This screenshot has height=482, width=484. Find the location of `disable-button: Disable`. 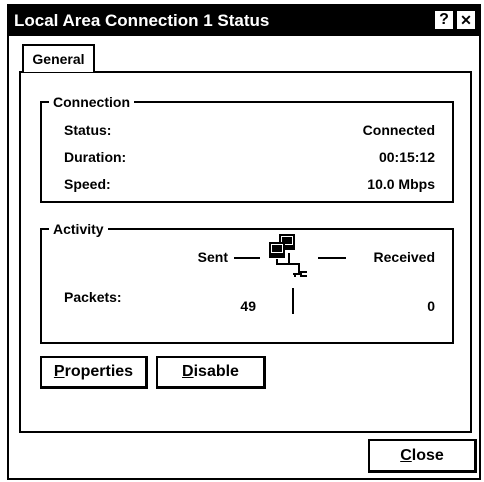

disable-button: Disable is located at coordinates (211, 372).